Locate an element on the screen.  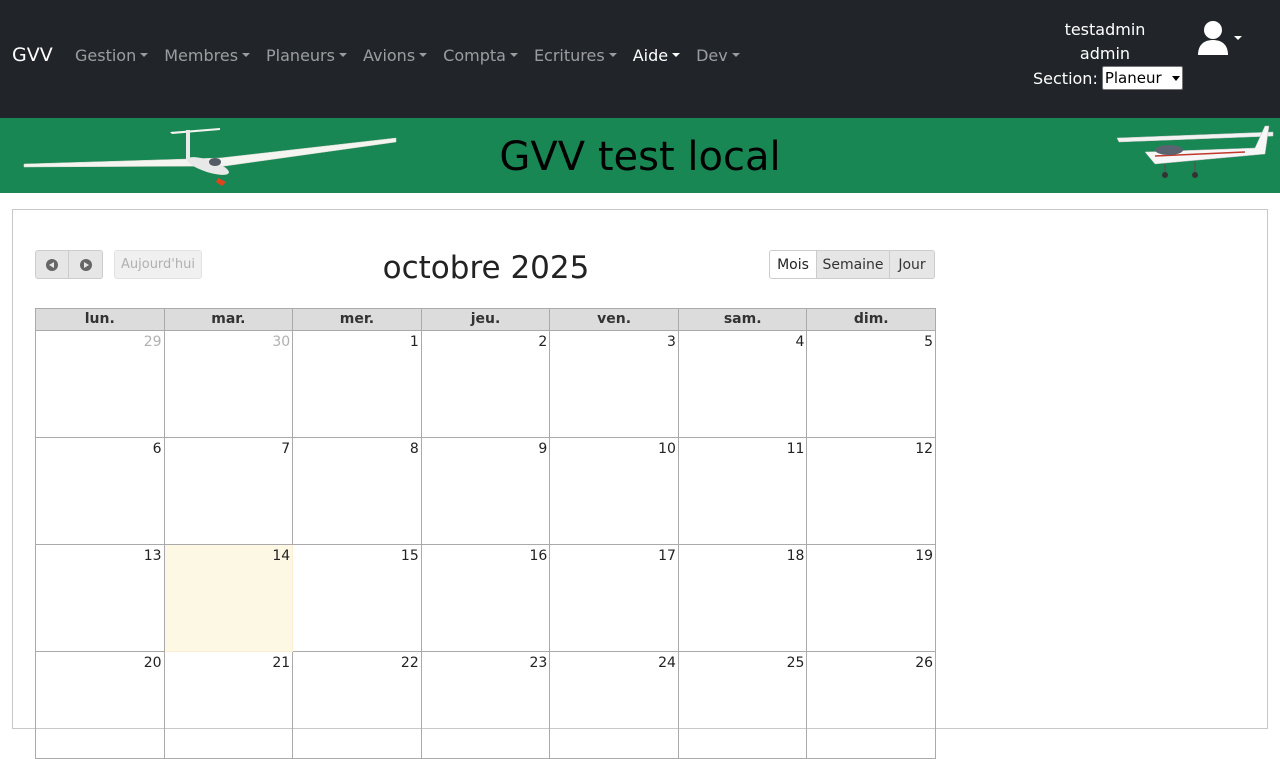
airplane-image is located at coordinates (1195, 151).